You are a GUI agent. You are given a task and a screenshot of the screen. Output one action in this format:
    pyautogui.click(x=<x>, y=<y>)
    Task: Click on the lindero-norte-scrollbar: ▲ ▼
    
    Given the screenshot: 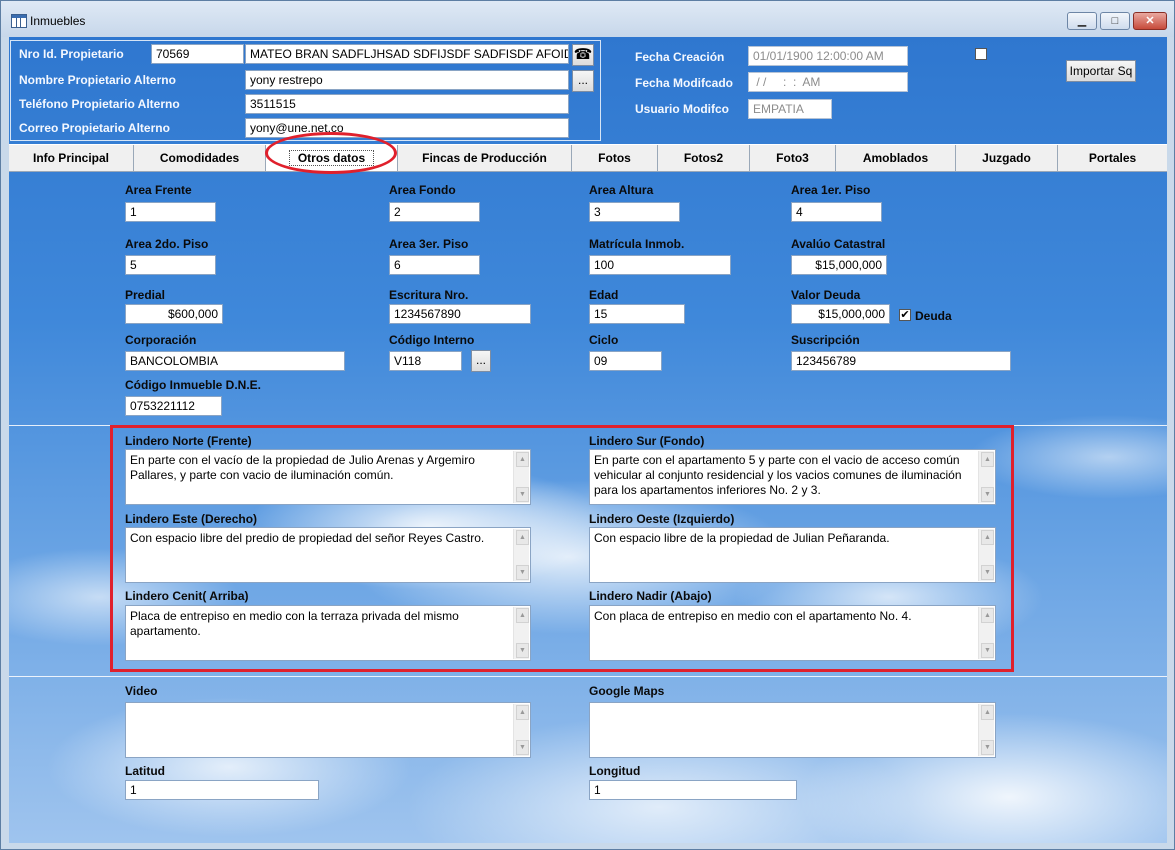 What is the action you would take?
    pyautogui.click(x=521, y=477)
    